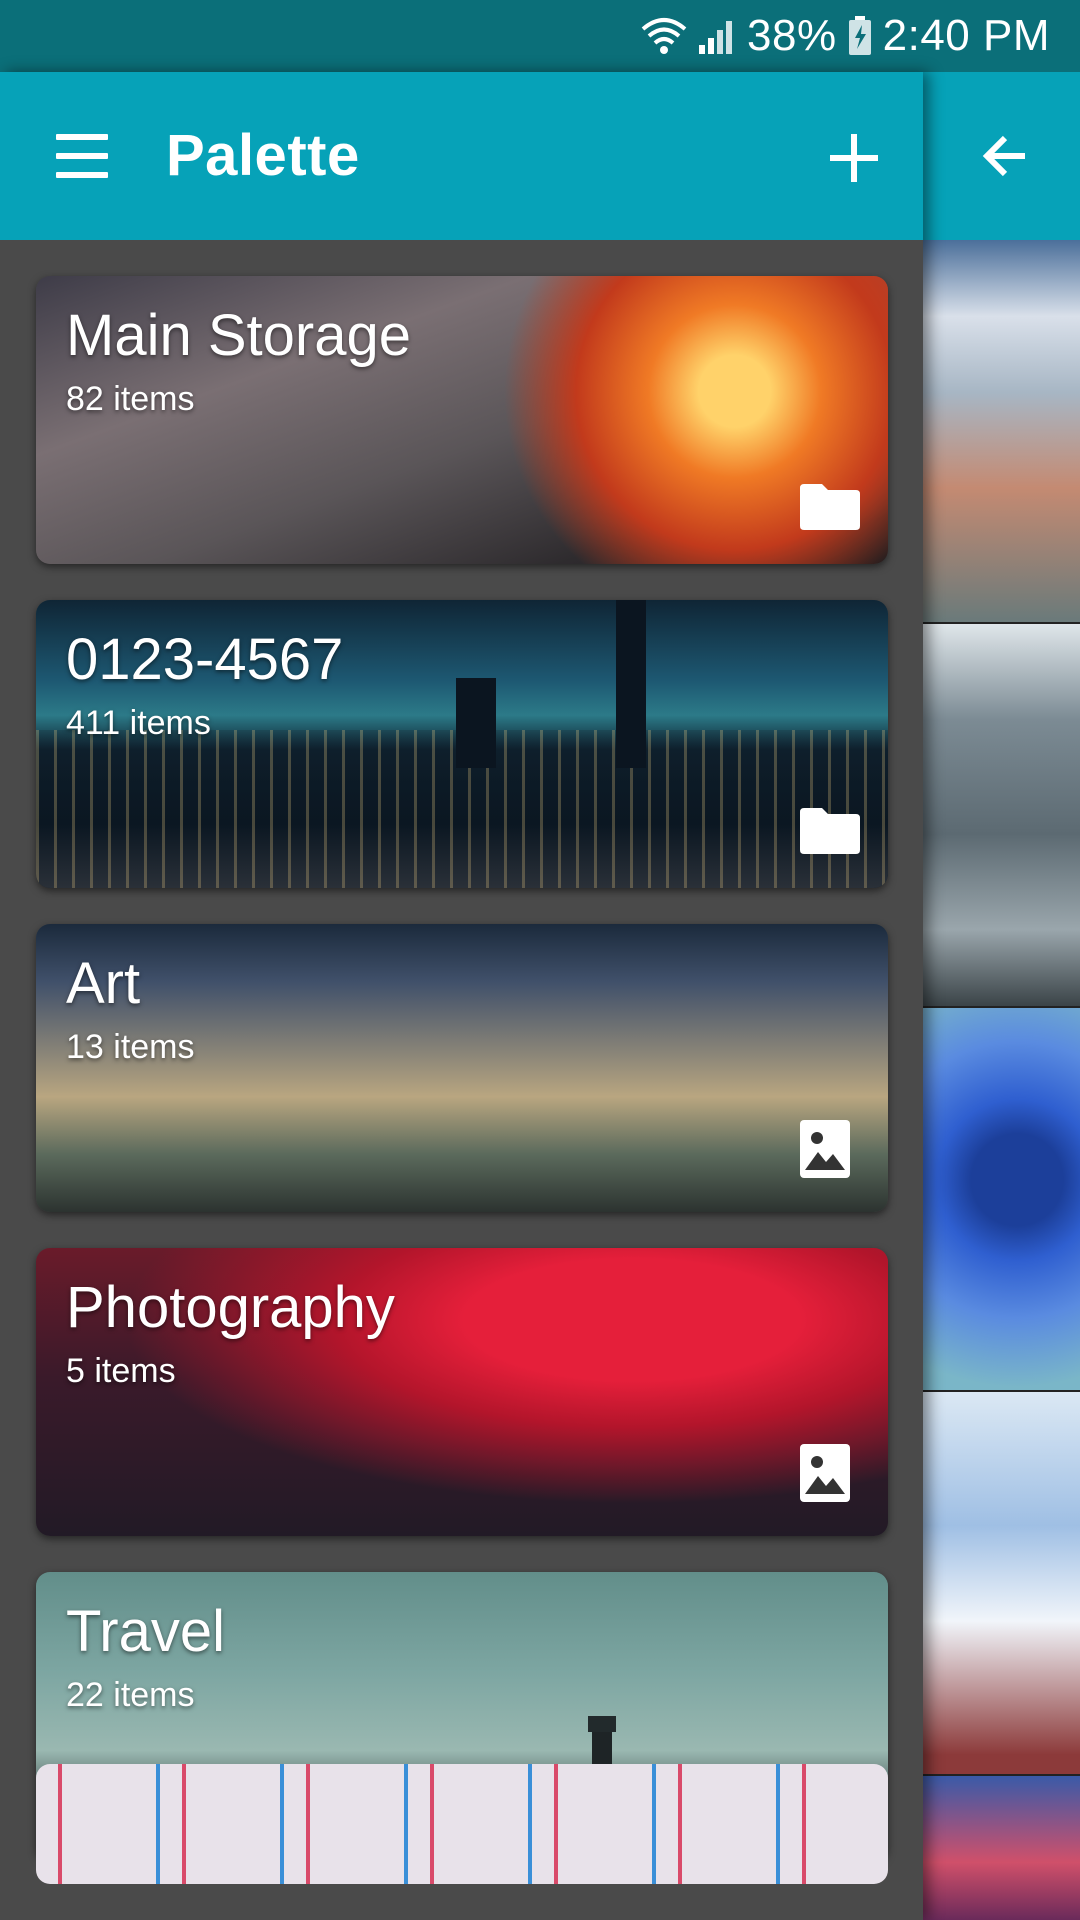 Image resolution: width=1080 pixels, height=1920 pixels. I want to click on signal-icon, so click(717, 36).